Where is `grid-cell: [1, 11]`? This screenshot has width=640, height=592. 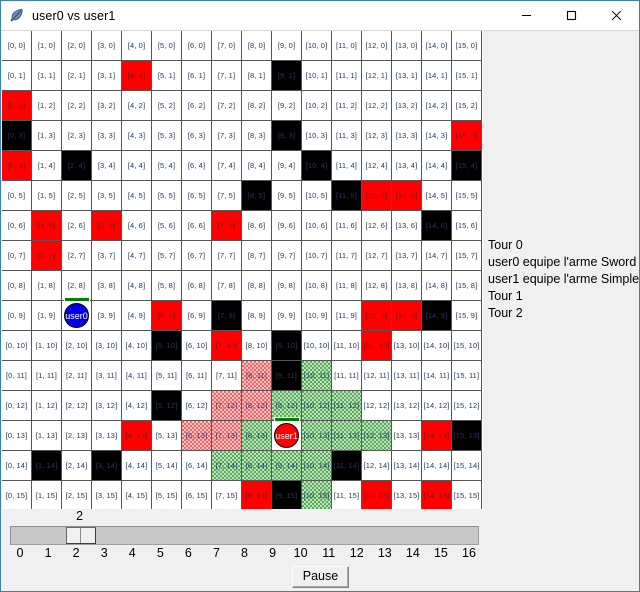 grid-cell: [1, 11] is located at coordinates (47, 376).